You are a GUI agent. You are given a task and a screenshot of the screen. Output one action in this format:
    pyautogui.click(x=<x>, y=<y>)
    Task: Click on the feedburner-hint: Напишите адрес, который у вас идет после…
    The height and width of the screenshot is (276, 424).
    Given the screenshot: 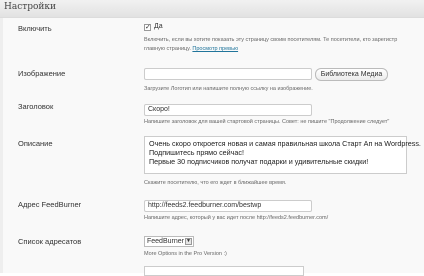 What is the action you would take?
    pyautogui.click(x=236, y=218)
    